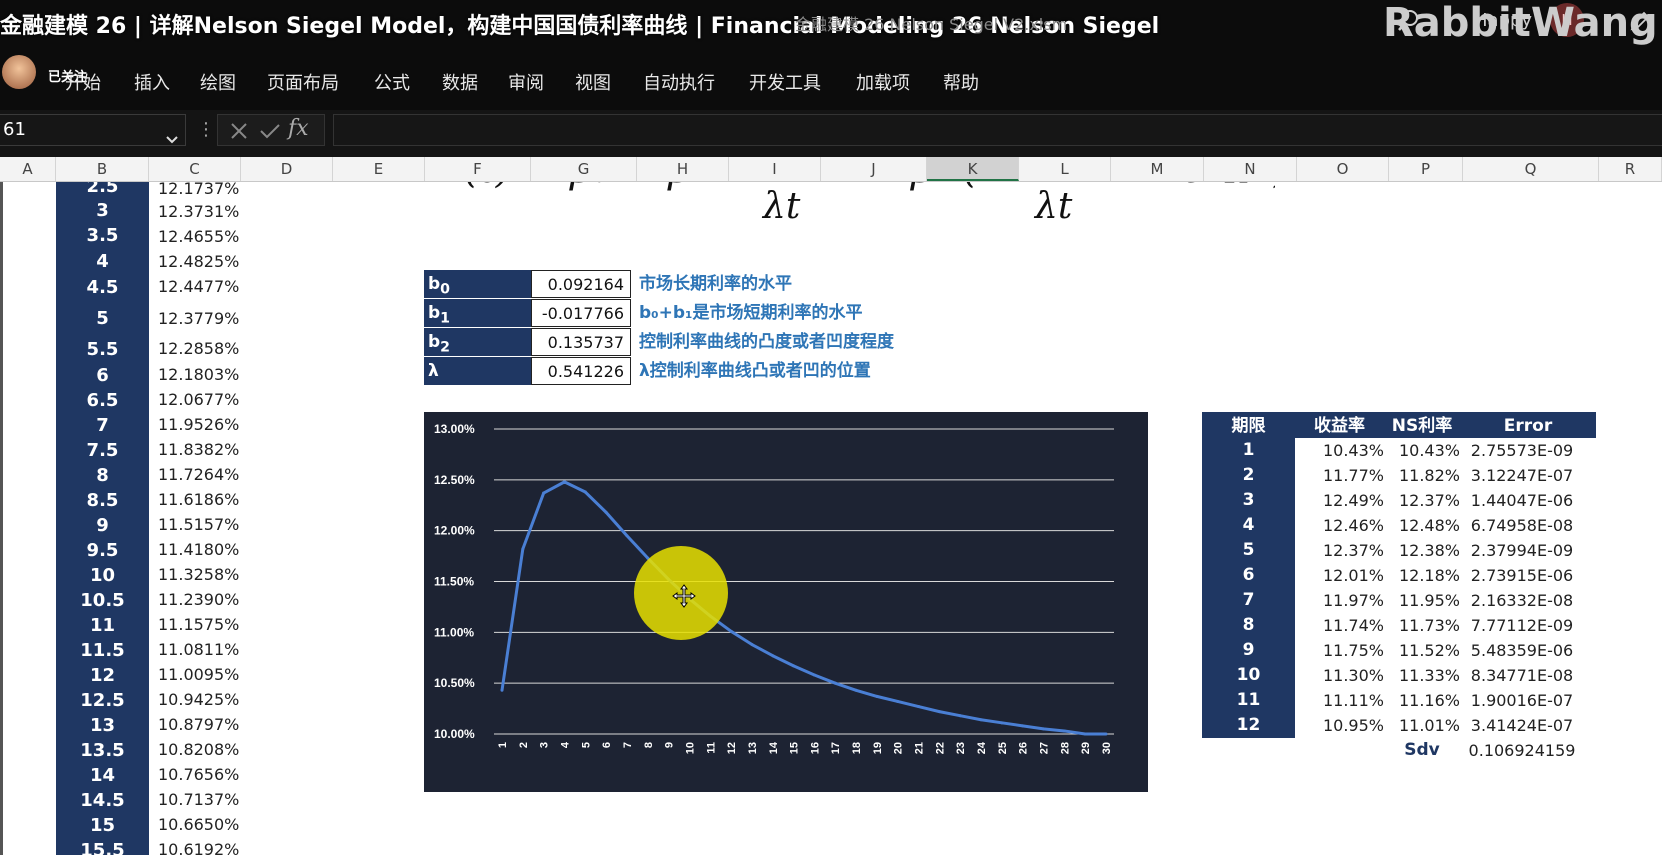  I want to click on rate-cell: 10.6650%, so click(198, 824).